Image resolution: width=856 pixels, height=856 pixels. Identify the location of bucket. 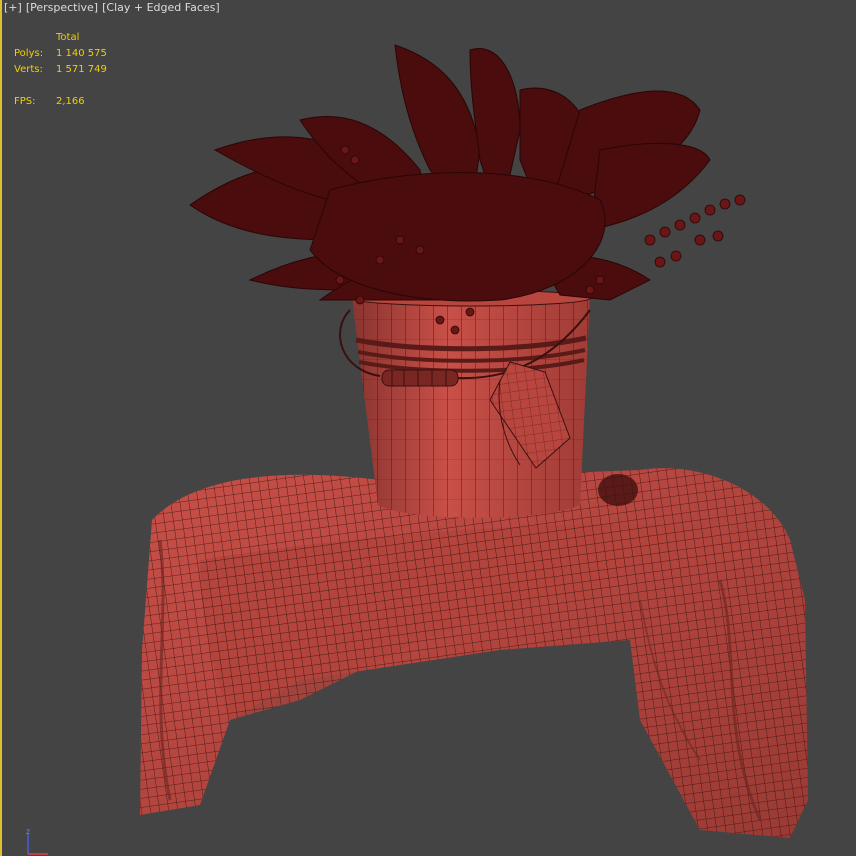
(465, 403).